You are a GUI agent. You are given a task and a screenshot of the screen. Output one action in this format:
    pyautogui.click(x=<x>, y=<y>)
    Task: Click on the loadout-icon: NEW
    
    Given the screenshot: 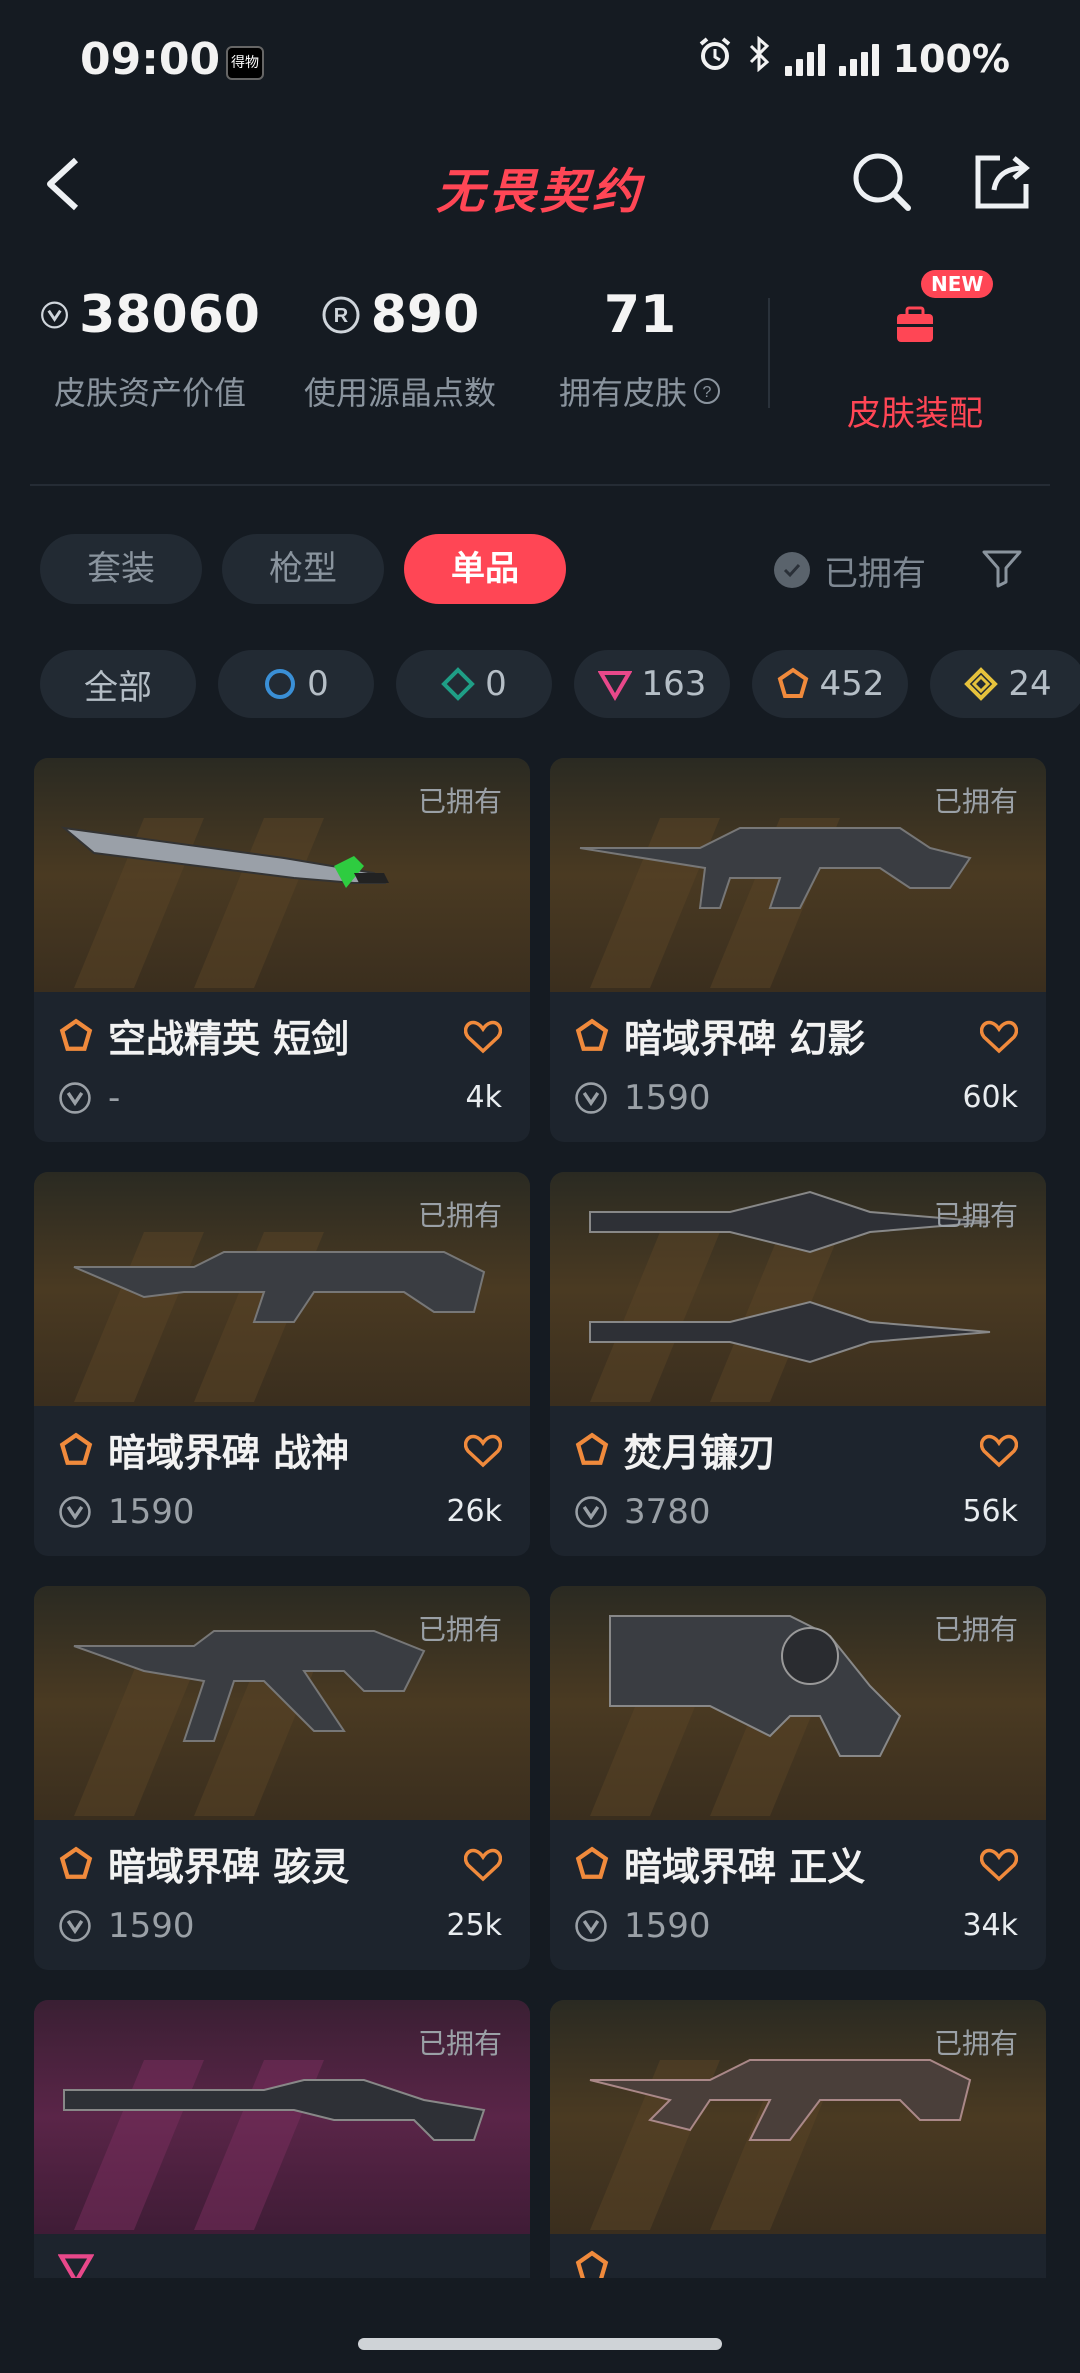 What is the action you would take?
    pyautogui.click(x=939, y=310)
    